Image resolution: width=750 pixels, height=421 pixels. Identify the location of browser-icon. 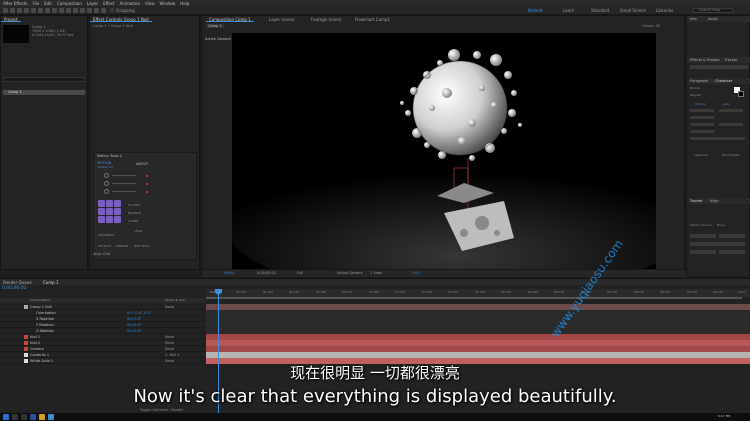
(51, 417).